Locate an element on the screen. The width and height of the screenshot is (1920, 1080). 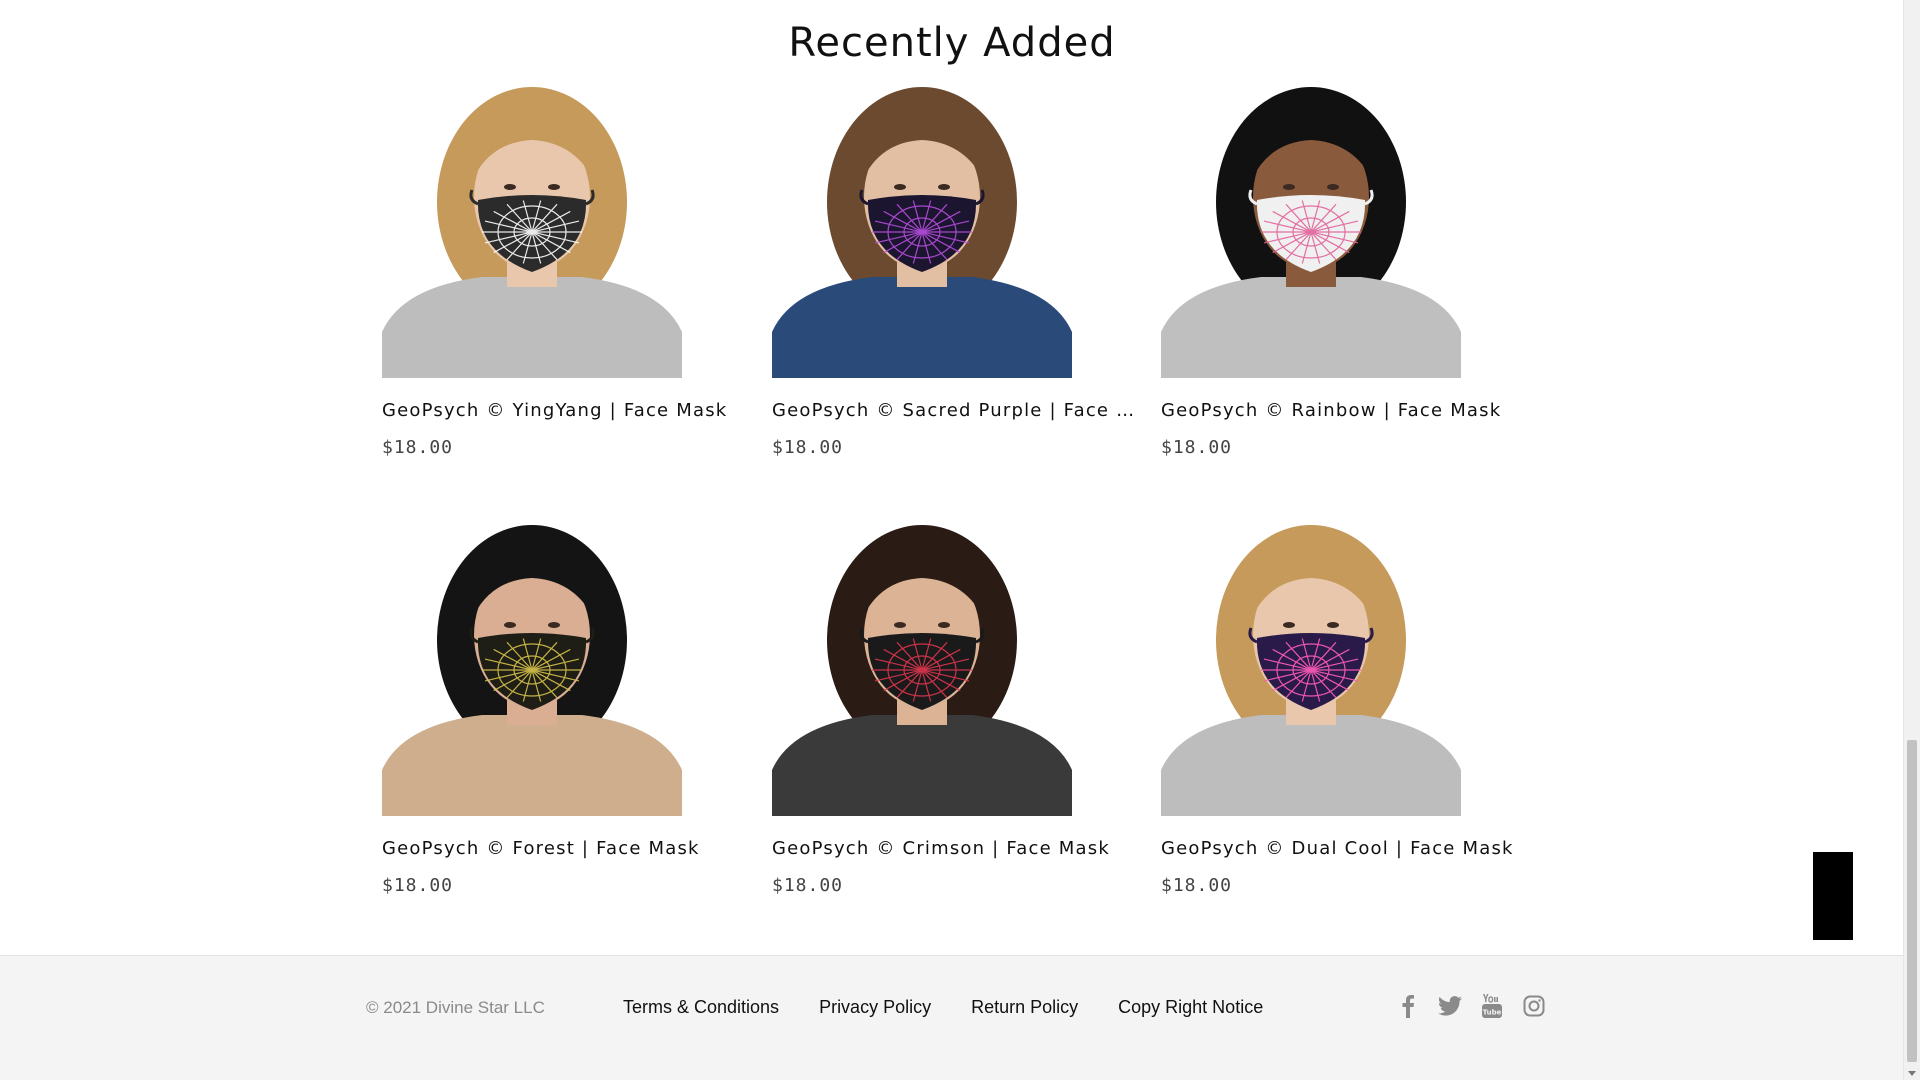
product-card: GeoPsych © Crimson | Face Mask $18.00 is located at coordinates (956, 708).